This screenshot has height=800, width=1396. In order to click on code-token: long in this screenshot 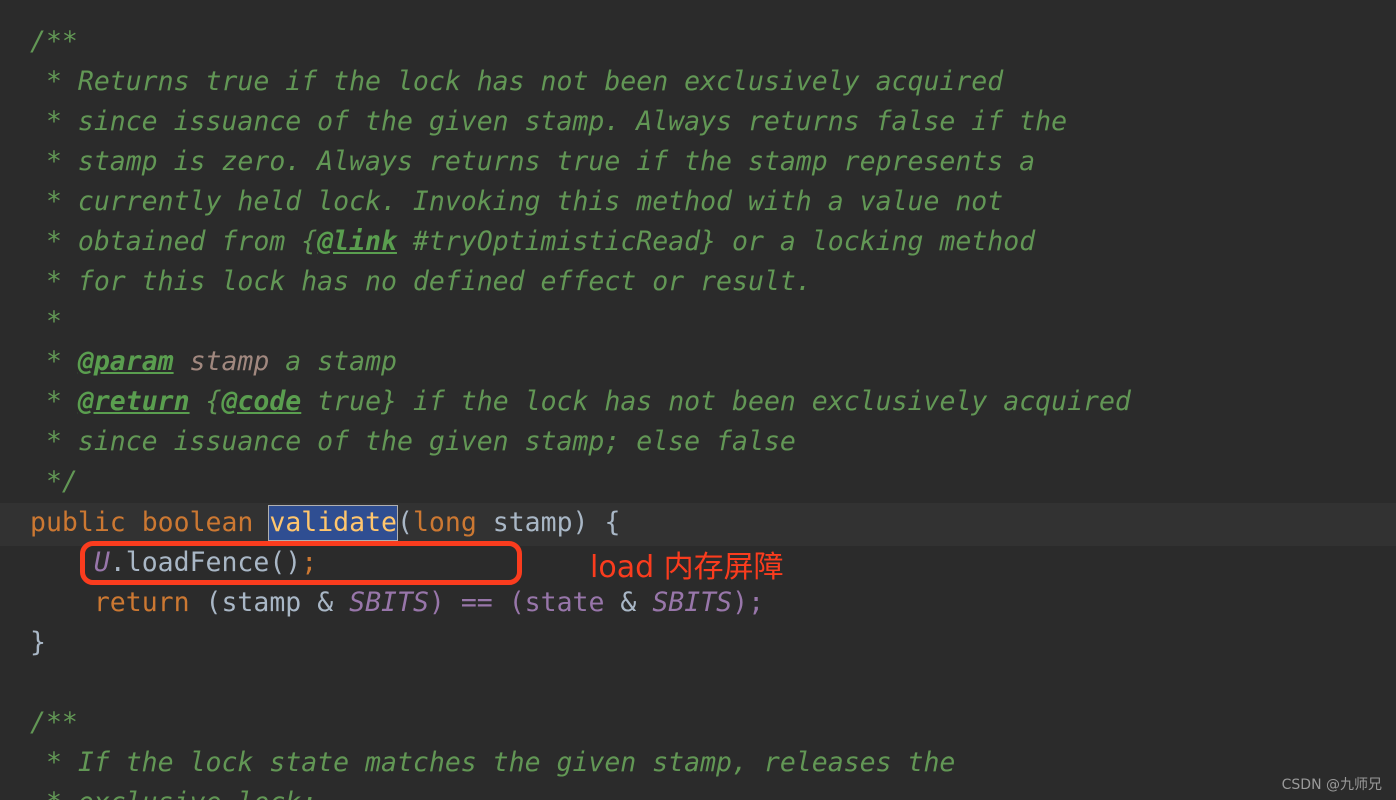, I will do `click(444, 522)`.